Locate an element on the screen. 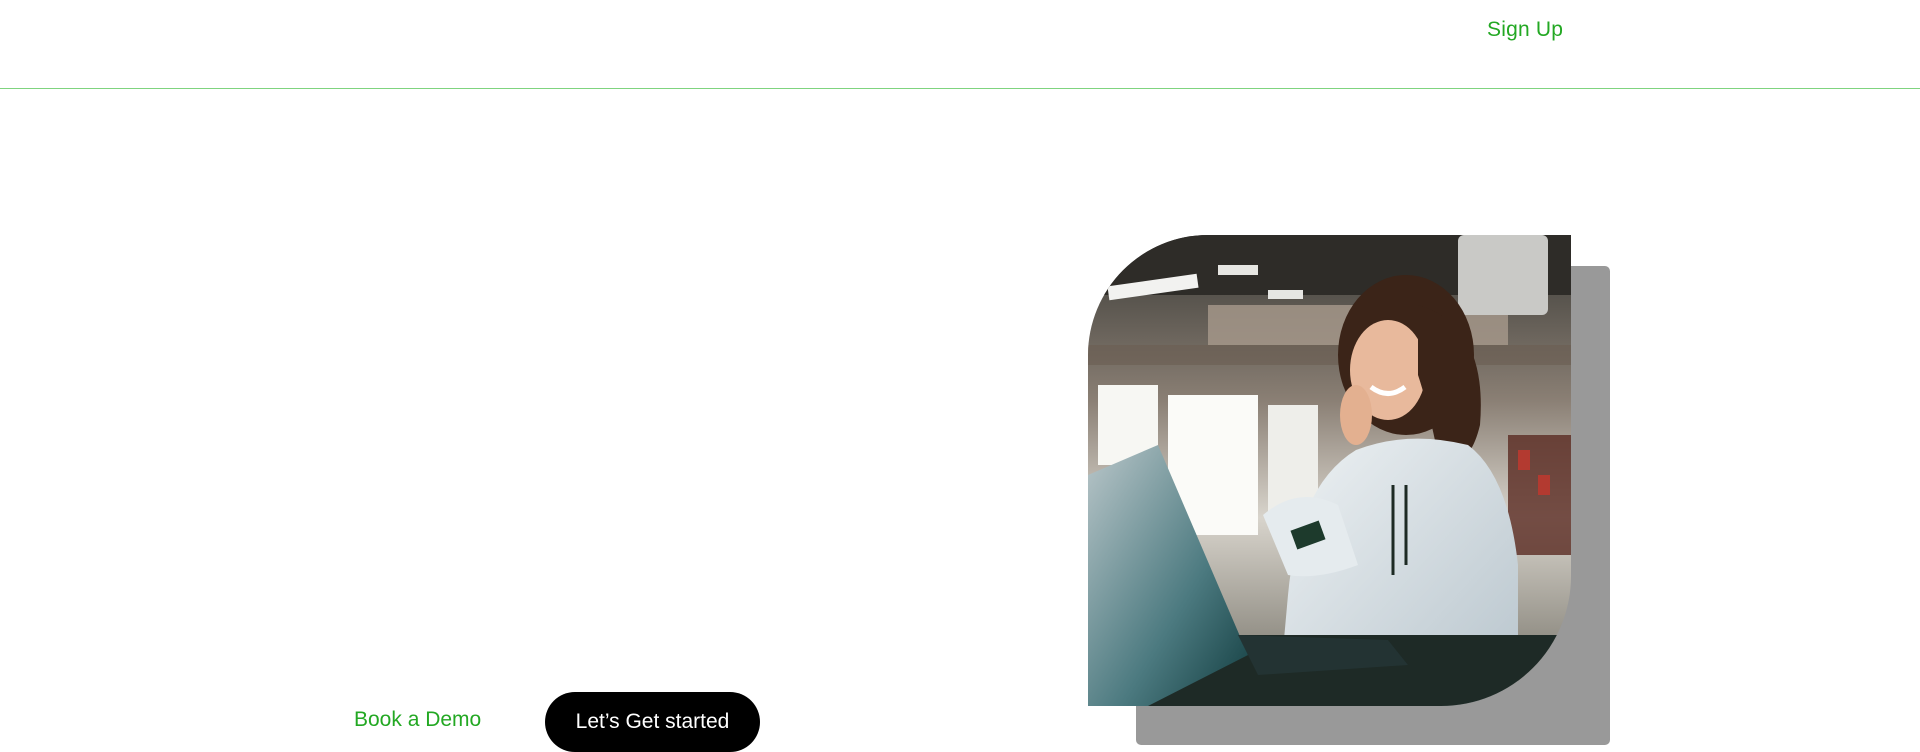 The image size is (1920, 752). sign-up-link: Sign Up is located at coordinates (1525, 30).